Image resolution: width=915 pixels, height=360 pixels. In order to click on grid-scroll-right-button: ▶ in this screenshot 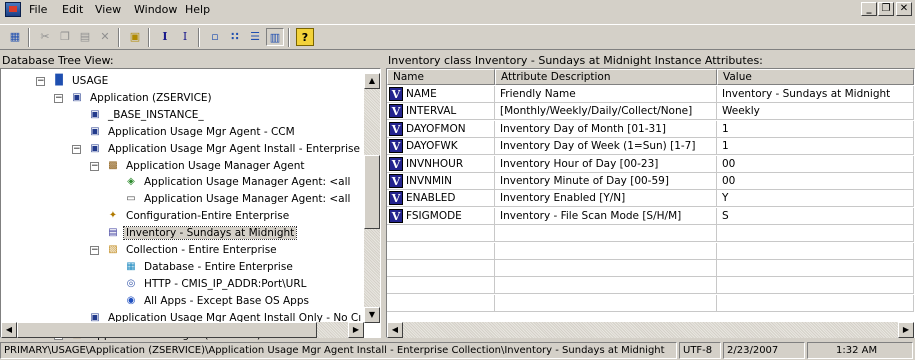, I will do `click(906, 330)`.